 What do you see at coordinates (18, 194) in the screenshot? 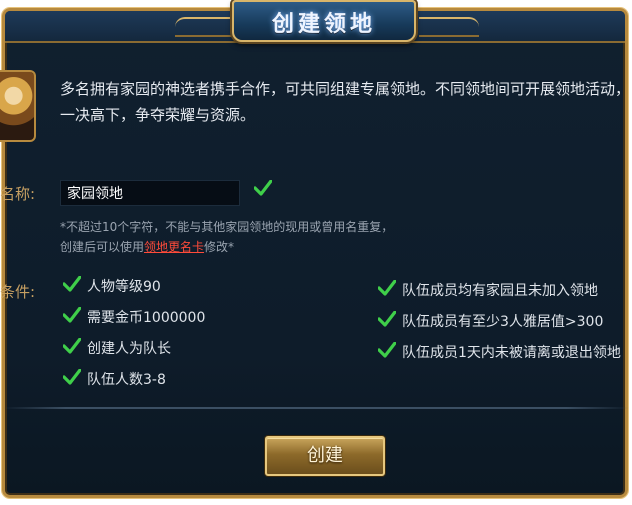
I see `name-label: 名称:` at bounding box center [18, 194].